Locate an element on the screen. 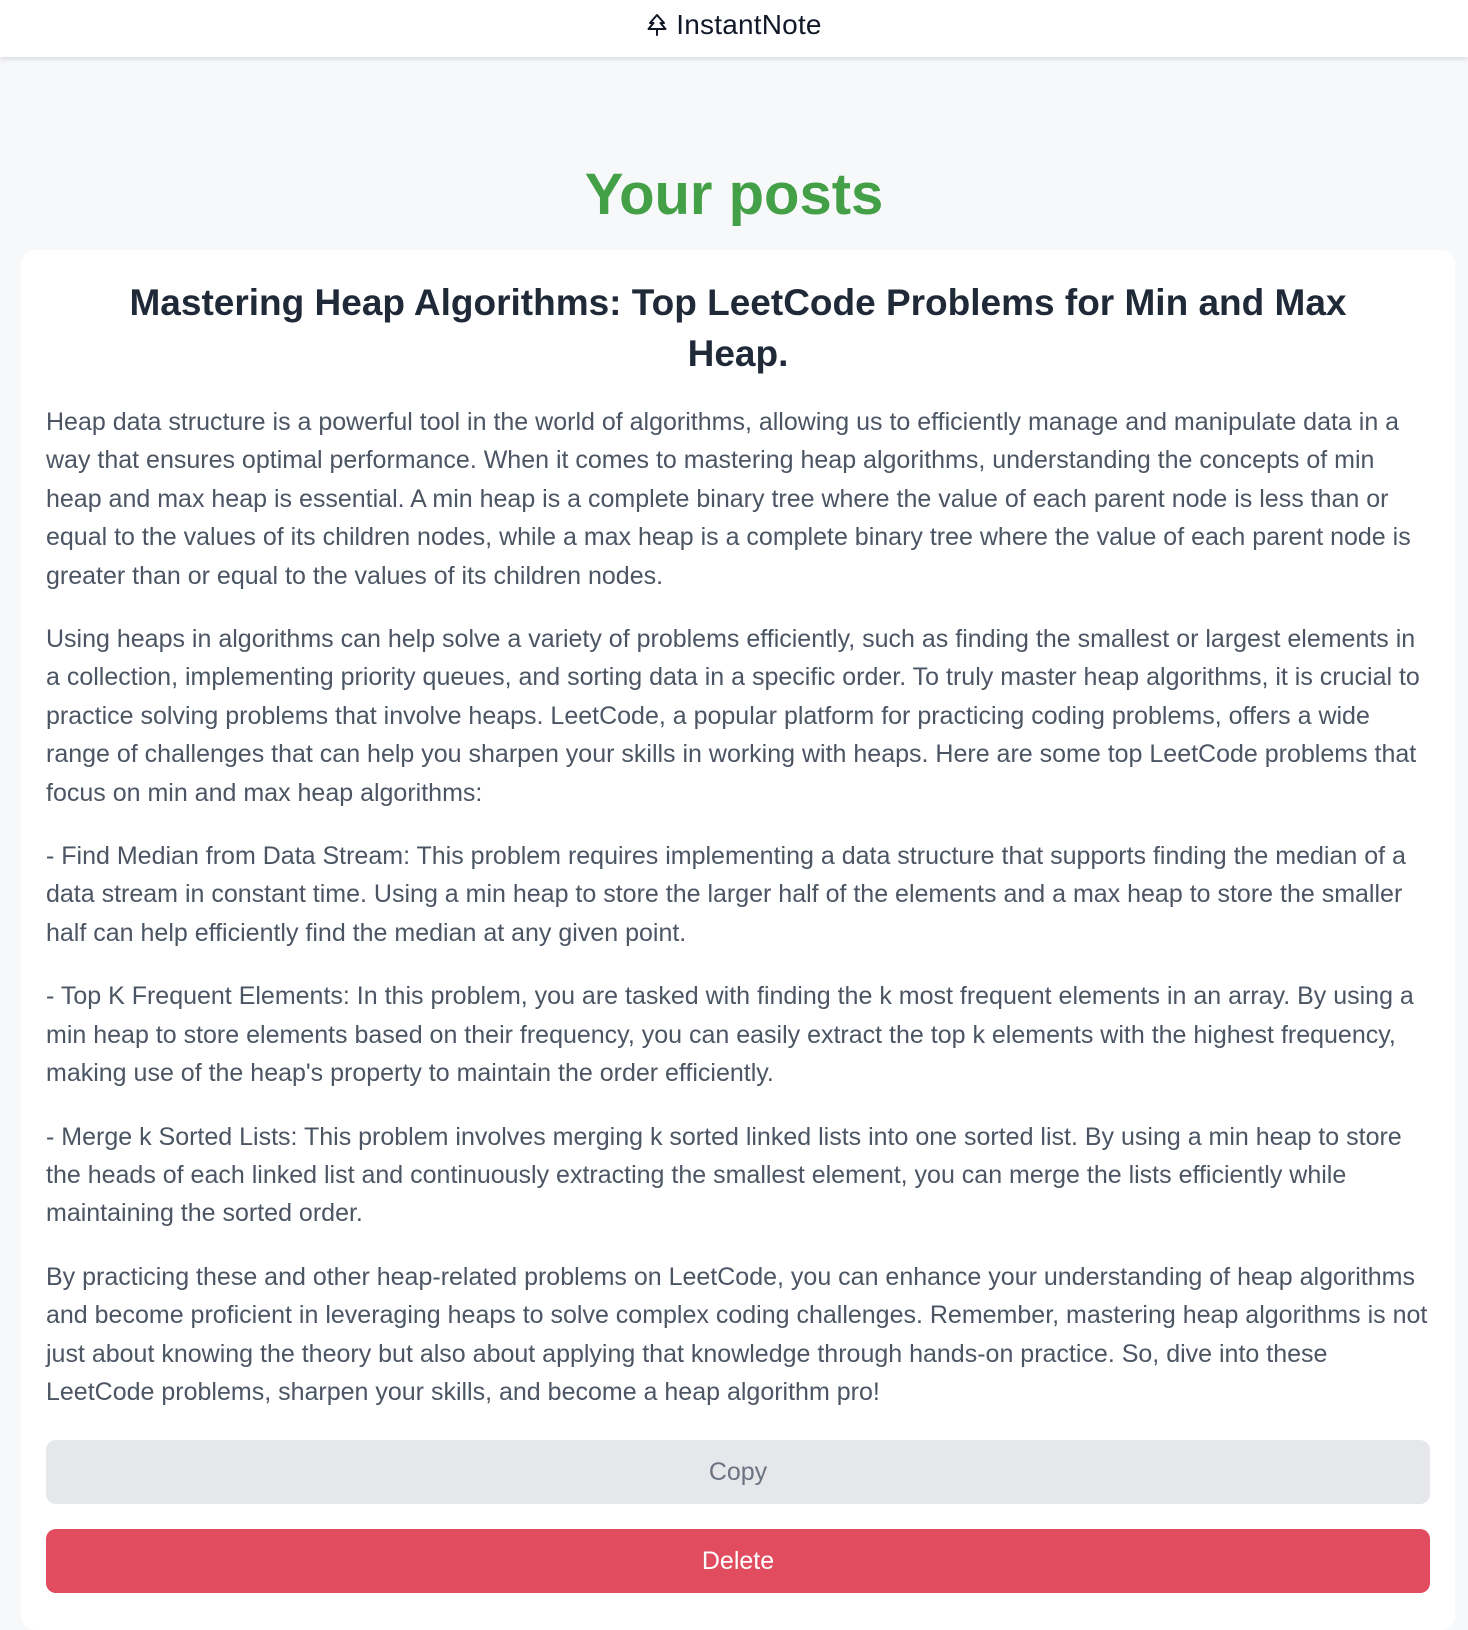 The image size is (1468, 1630). copy-button: Copy is located at coordinates (738, 1472).